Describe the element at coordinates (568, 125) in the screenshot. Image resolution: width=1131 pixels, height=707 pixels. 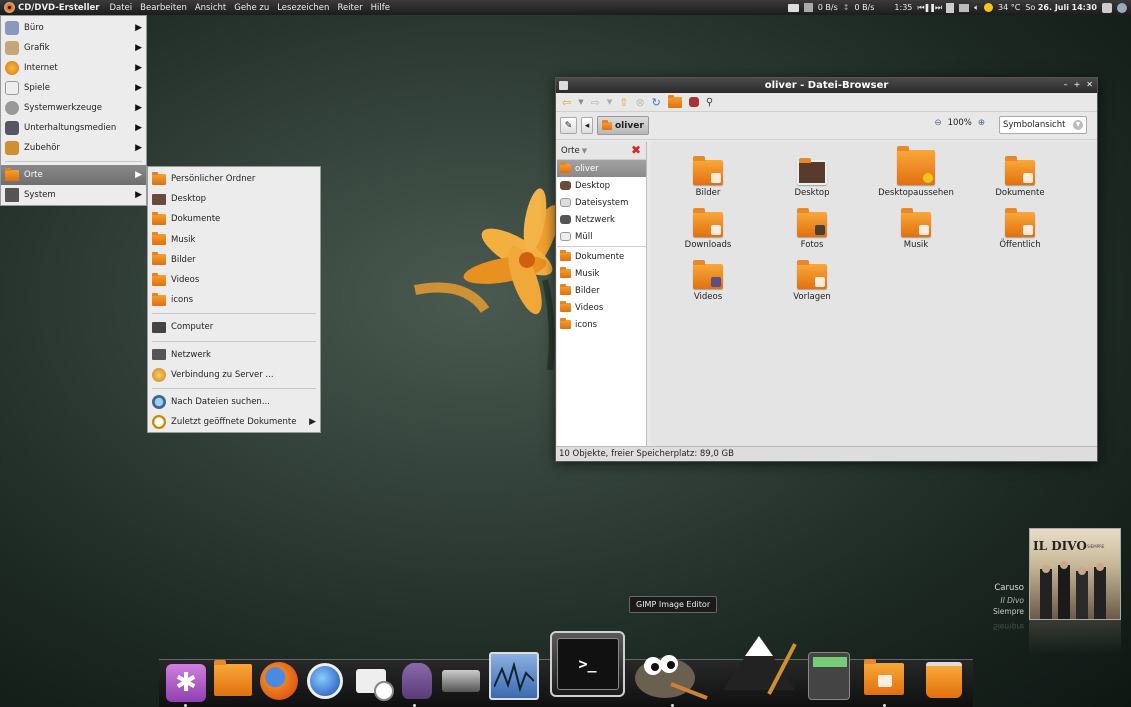
I see `edit-location-button: ✎` at that location.